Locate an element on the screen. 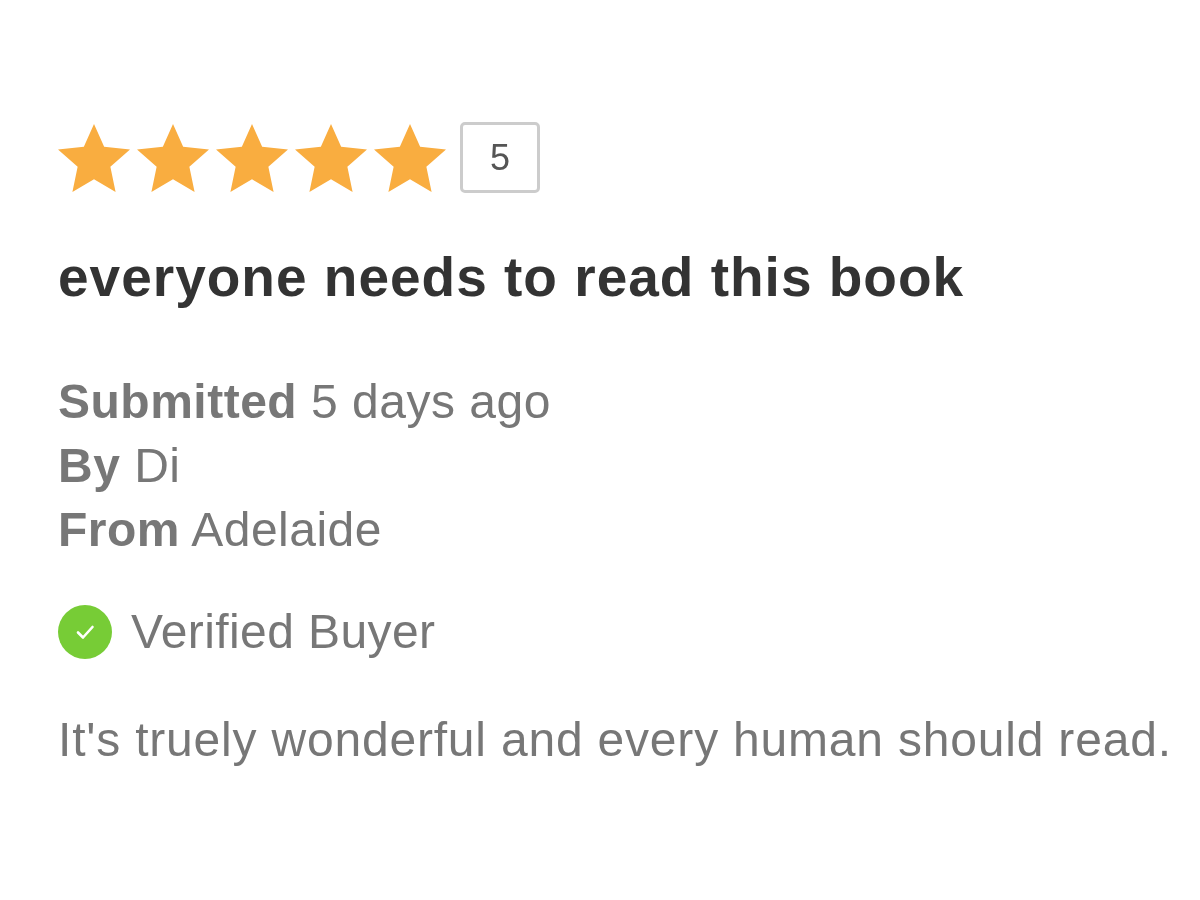 Image resolution: width=1200 pixels, height=900 pixels. review-meta-line: Submitted 5 days ago is located at coordinates (304, 402).